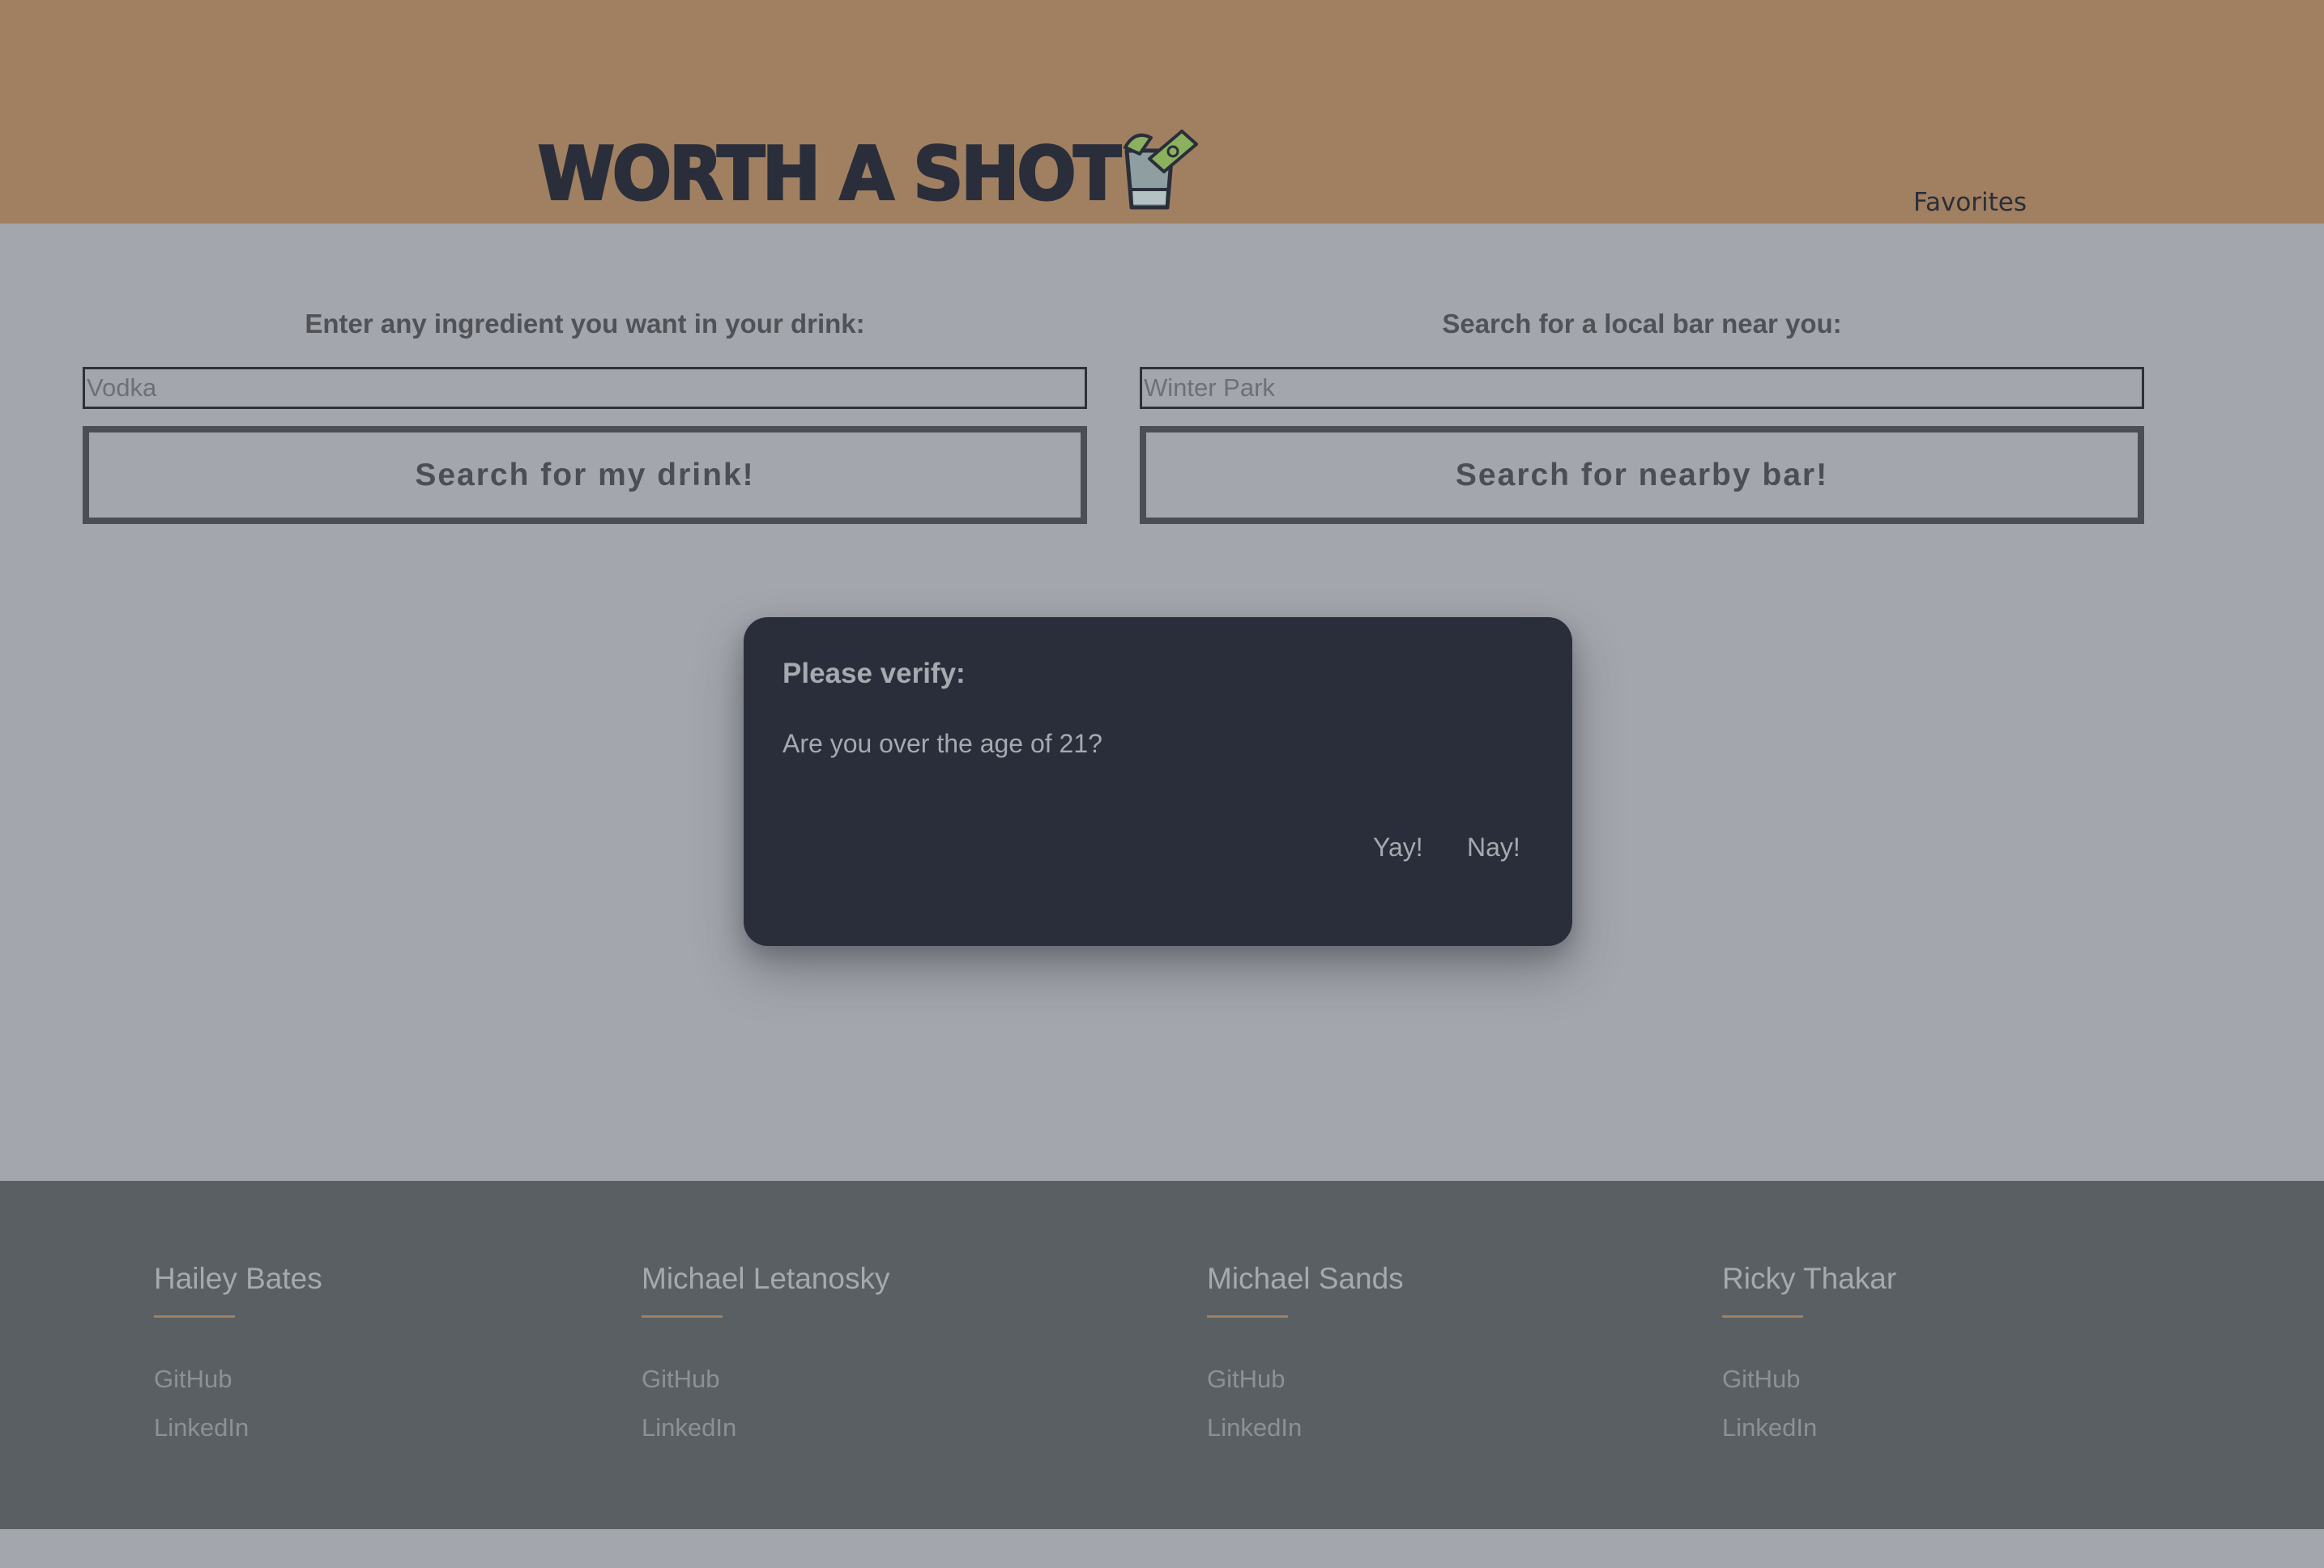  What do you see at coordinates (874, 673) in the screenshot?
I see `modal-title: Please verify:` at bounding box center [874, 673].